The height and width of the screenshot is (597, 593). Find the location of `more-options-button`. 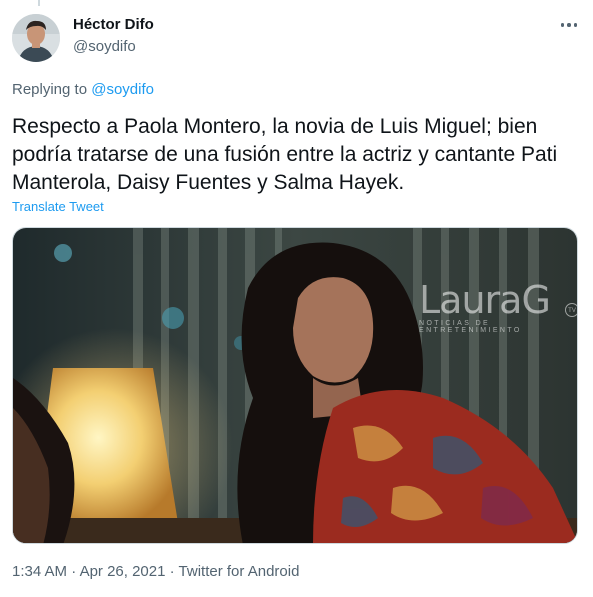

more-options-button is located at coordinates (569, 25).